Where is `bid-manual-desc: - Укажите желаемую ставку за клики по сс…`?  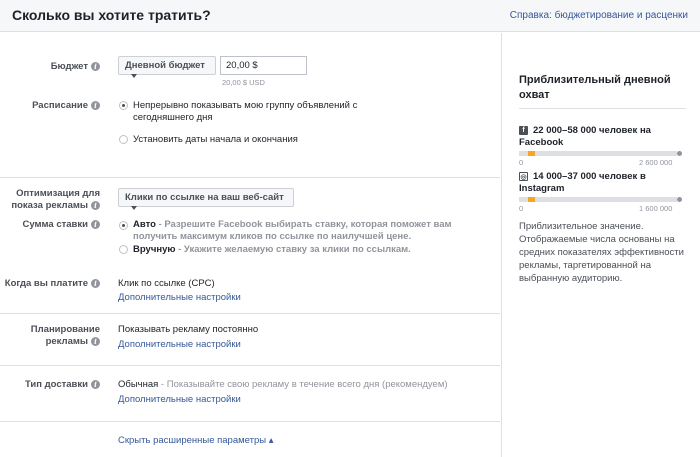 bid-manual-desc: - Укажите желаемую ставку за клики по сс… is located at coordinates (293, 249).